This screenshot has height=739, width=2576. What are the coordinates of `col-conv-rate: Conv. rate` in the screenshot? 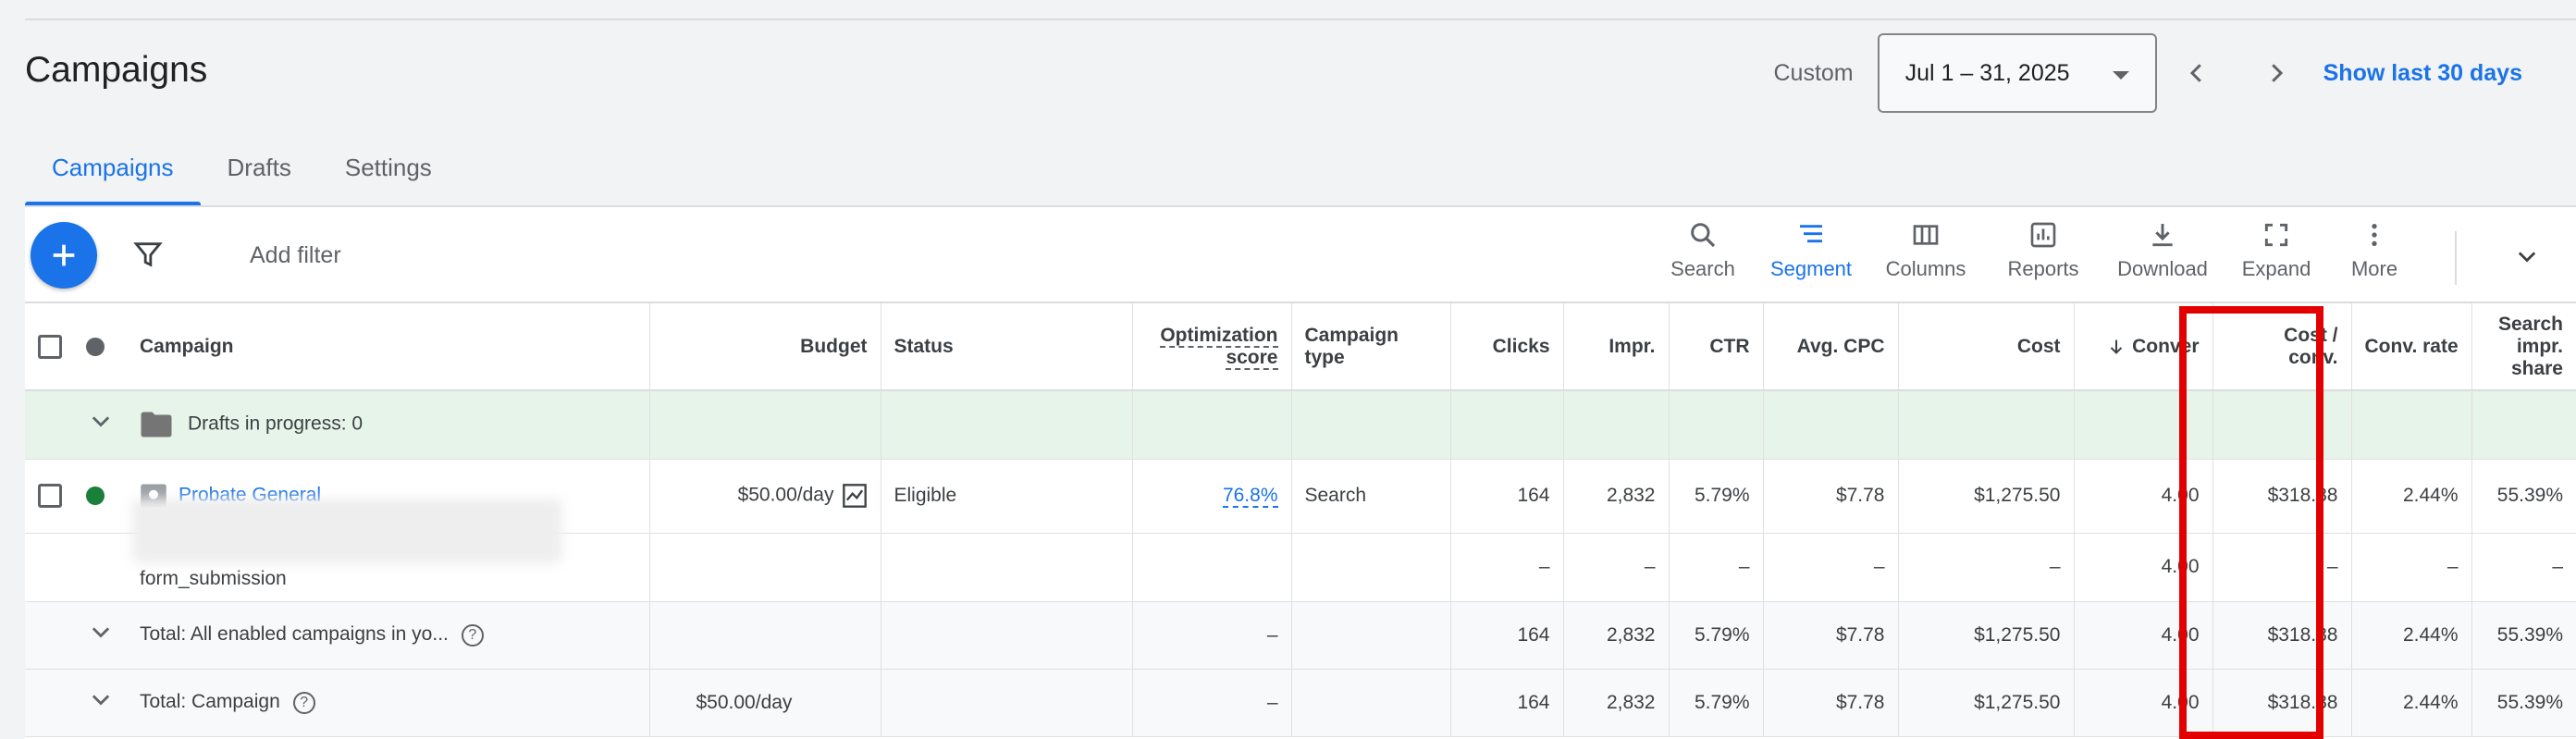 It's located at (2411, 347).